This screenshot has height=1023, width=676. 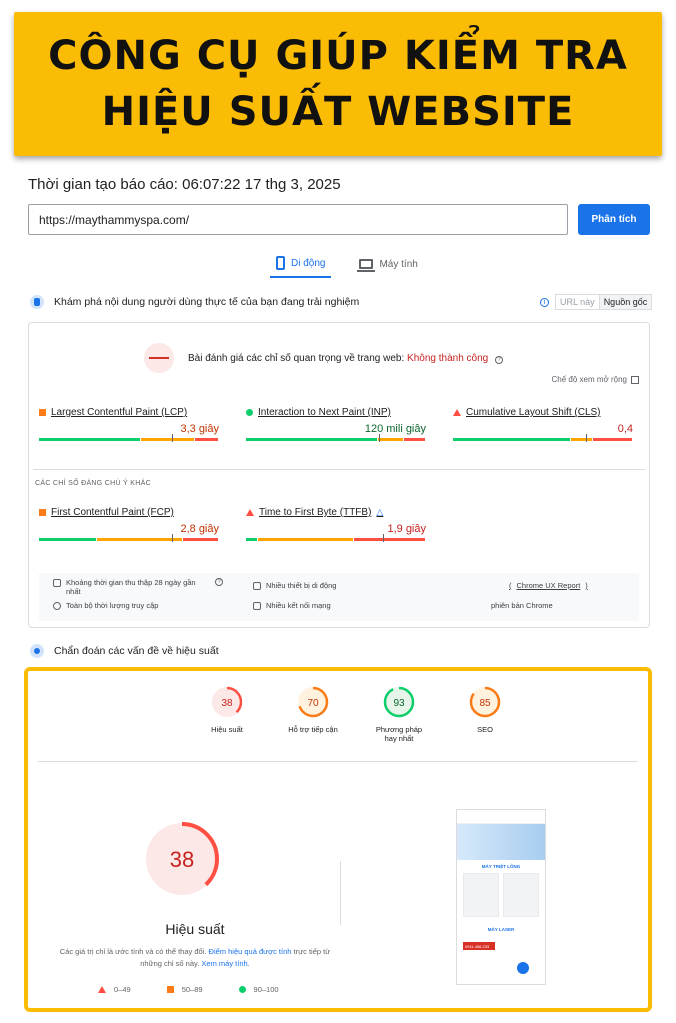 I want to click on metric-fcp-bar, so click(x=129, y=538).